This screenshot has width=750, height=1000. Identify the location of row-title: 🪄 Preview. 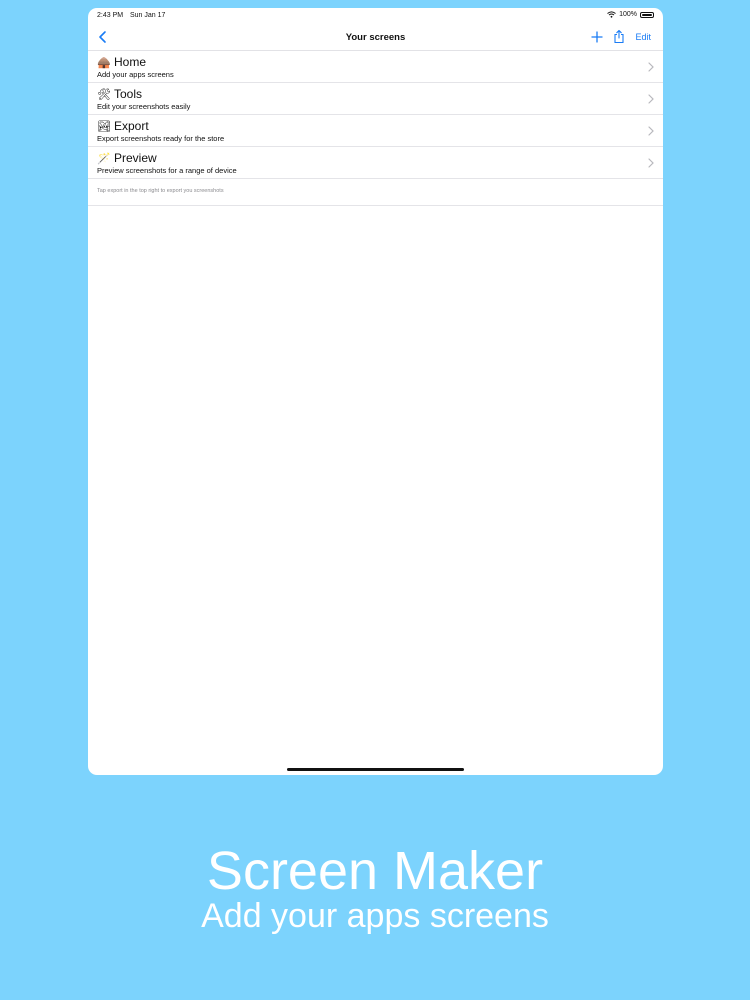
(127, 158).